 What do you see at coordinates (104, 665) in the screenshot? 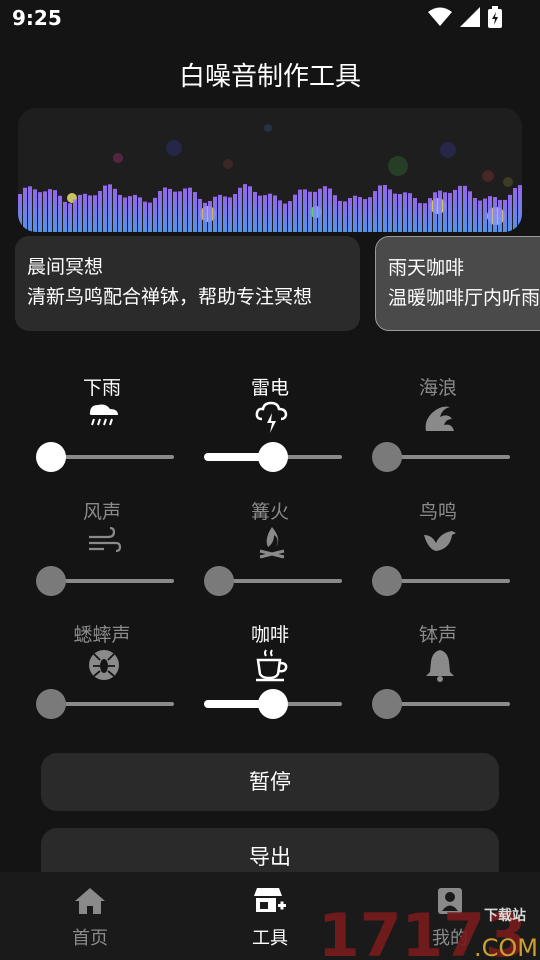
I see `cricket-icon` at bounding box center [104, 665].